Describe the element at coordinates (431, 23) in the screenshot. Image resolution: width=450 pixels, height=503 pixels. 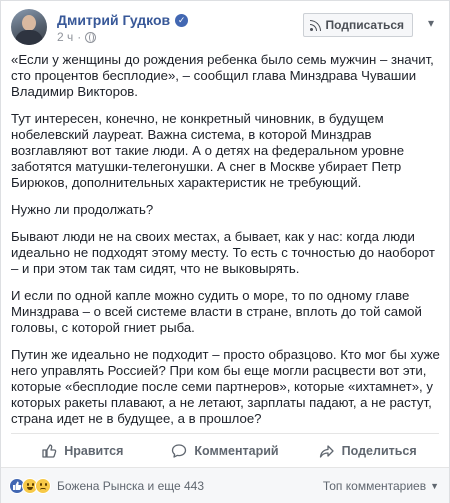
I see `chevron-down-icon: ▾` at that location.